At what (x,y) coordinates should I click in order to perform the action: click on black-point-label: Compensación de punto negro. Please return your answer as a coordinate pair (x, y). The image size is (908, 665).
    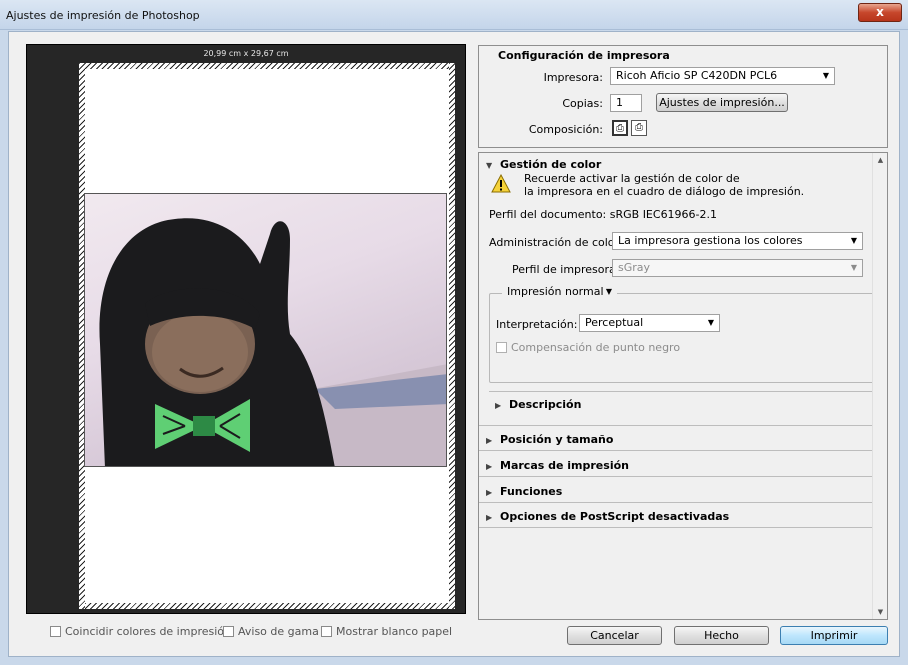
    Looking at the image, I should click on (596, 347).